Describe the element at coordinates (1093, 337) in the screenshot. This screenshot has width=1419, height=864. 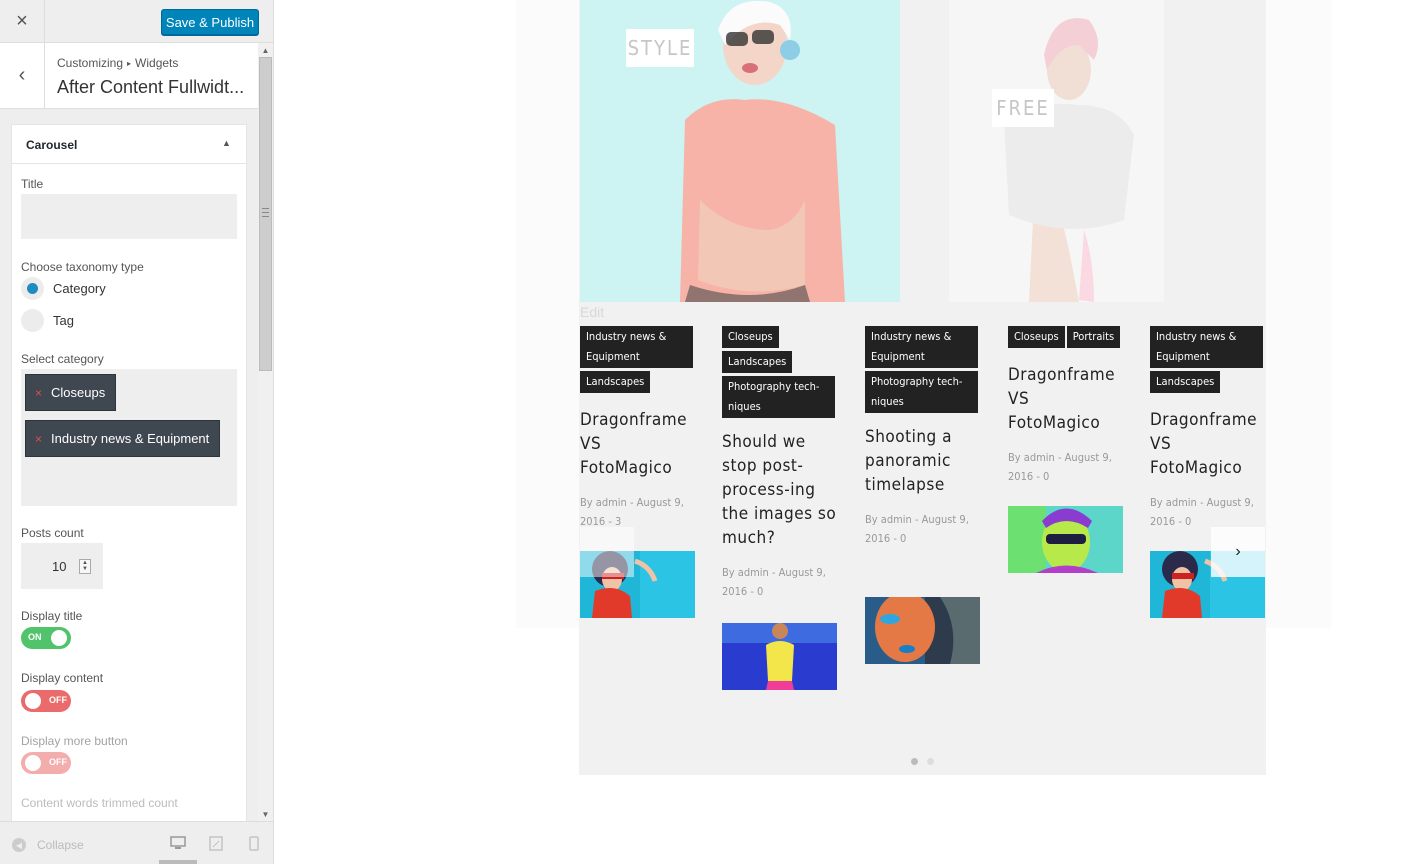
I see `post-tag: Portraits` at that location.